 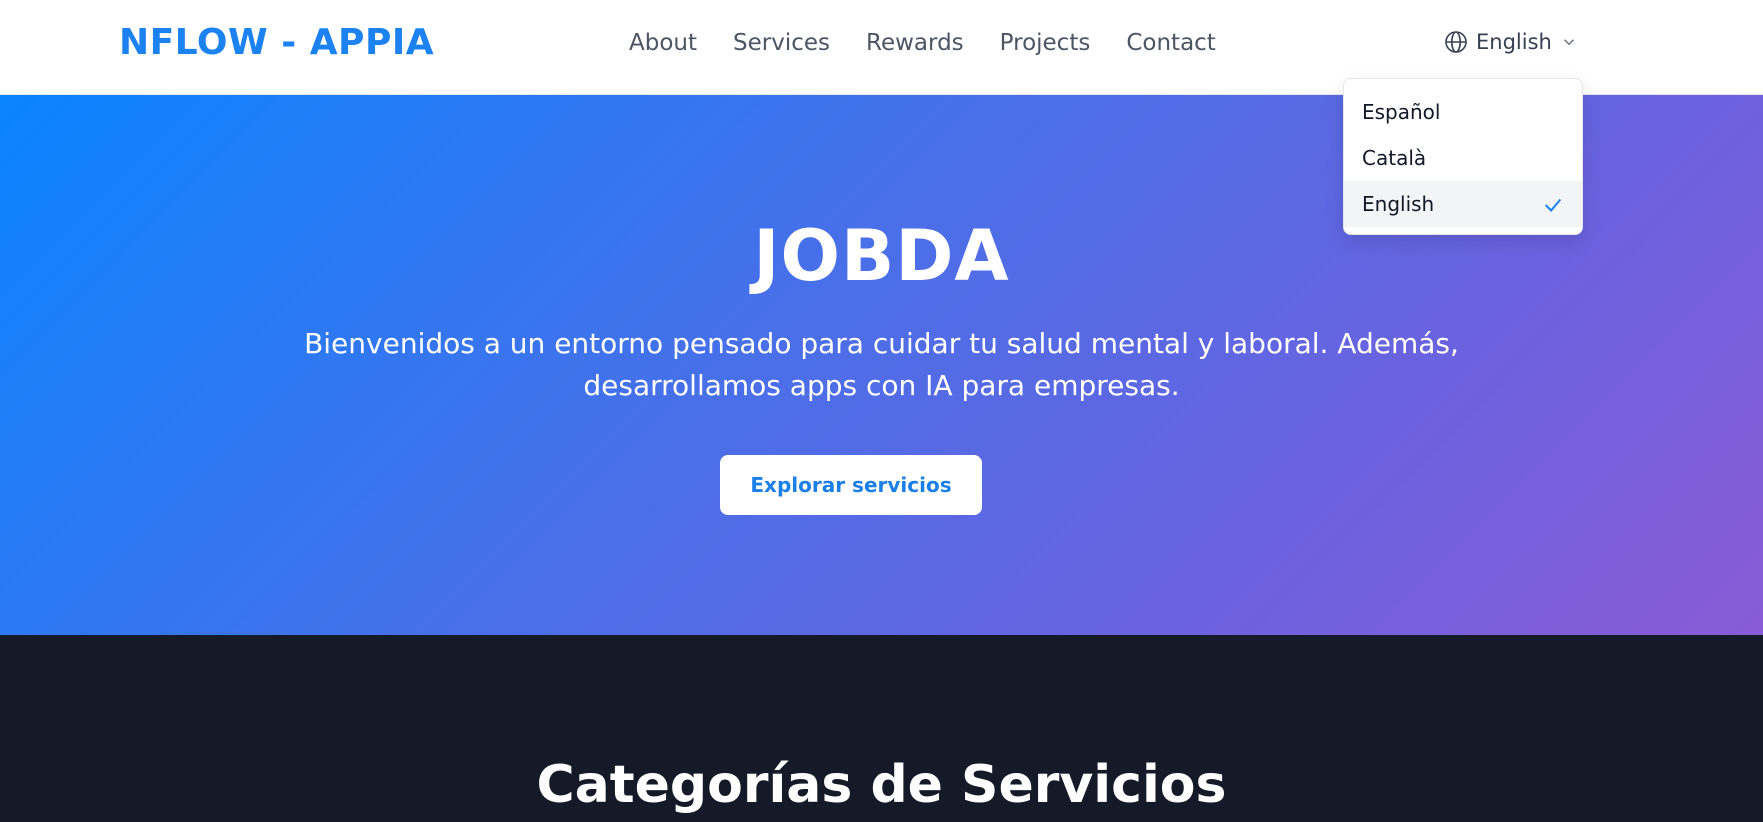 I want to click on language-option-catala: Català, so click(x=1463, y=158).